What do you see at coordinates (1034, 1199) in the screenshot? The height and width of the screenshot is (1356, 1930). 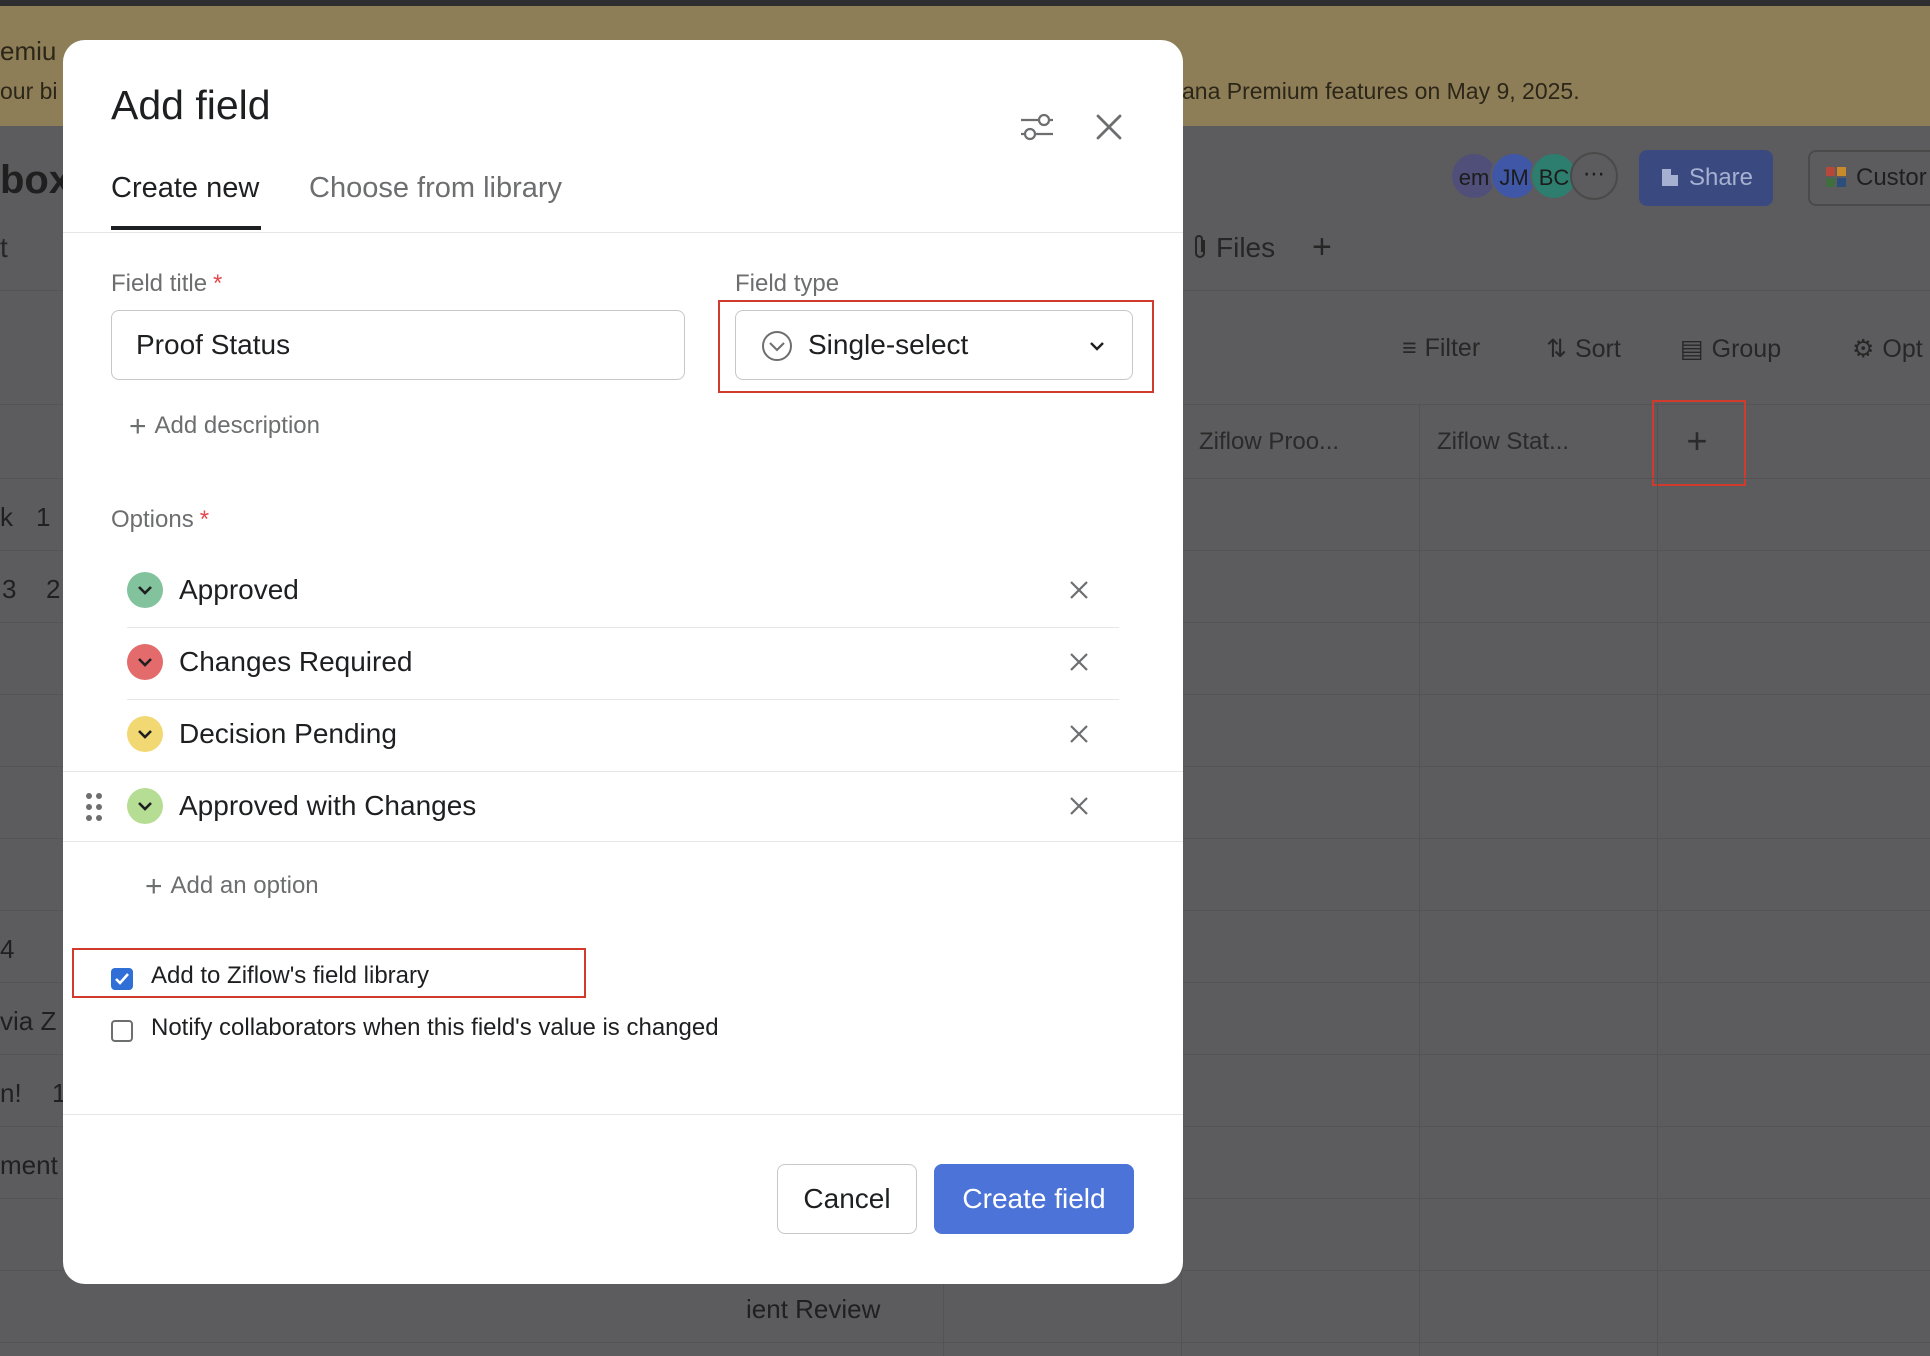 I see `create-field-button: Create field` at bounding box center [1034, 1199].